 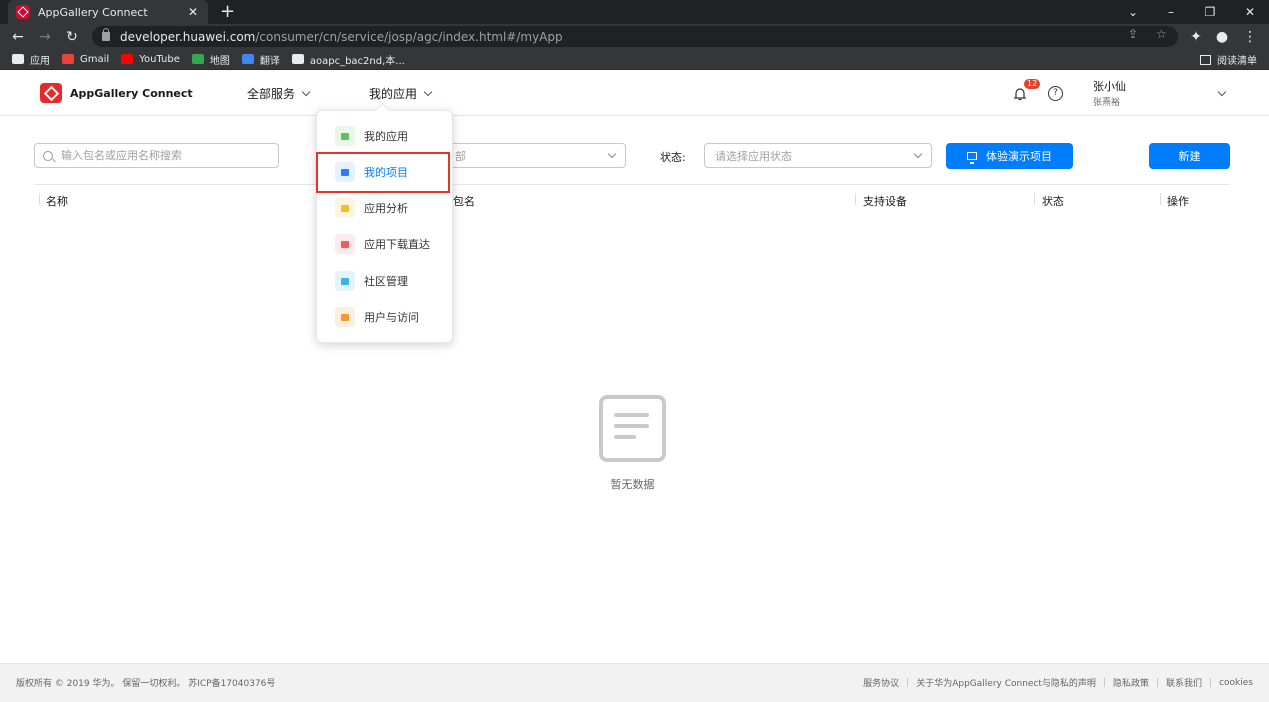 I want to click on close-window-button: ✕, so click(x=1250, y=12).